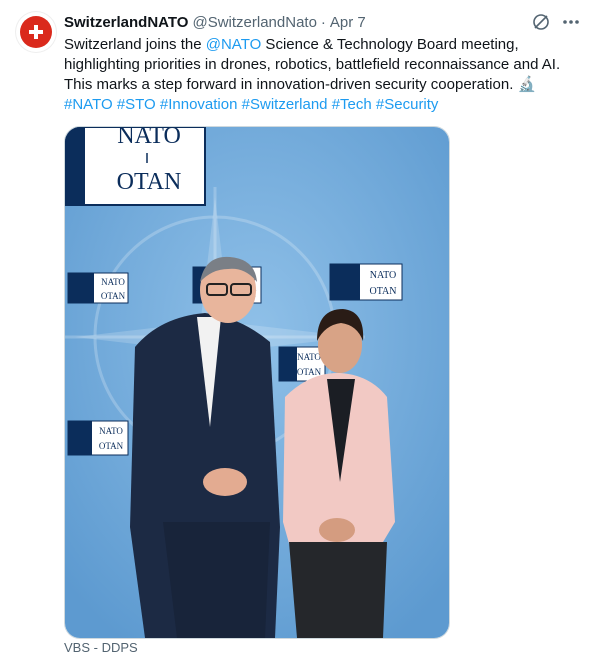  What do you see at coordinates (135, 44) in the screenshot?
I see `tweet-text-part-1: Switzerland joins the` at bounding box center [135, 44].